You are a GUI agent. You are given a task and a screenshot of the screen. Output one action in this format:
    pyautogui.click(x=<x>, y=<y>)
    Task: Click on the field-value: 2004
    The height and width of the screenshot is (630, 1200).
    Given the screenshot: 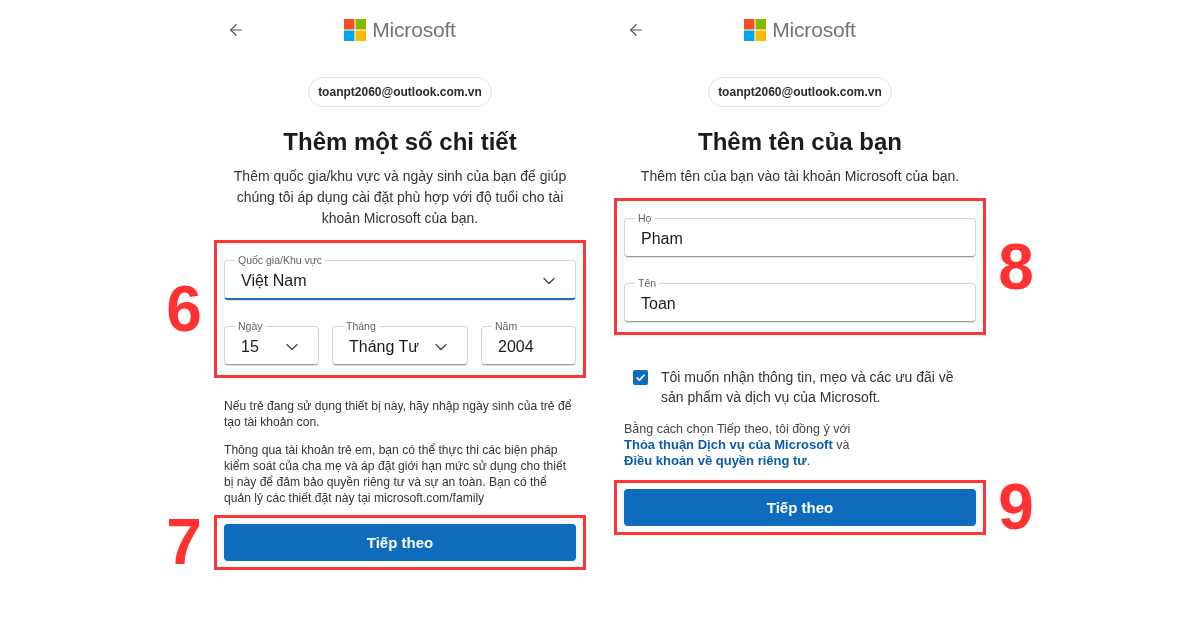 What is the action you would take?
    pyautogui.click(x=516, y=347)
    